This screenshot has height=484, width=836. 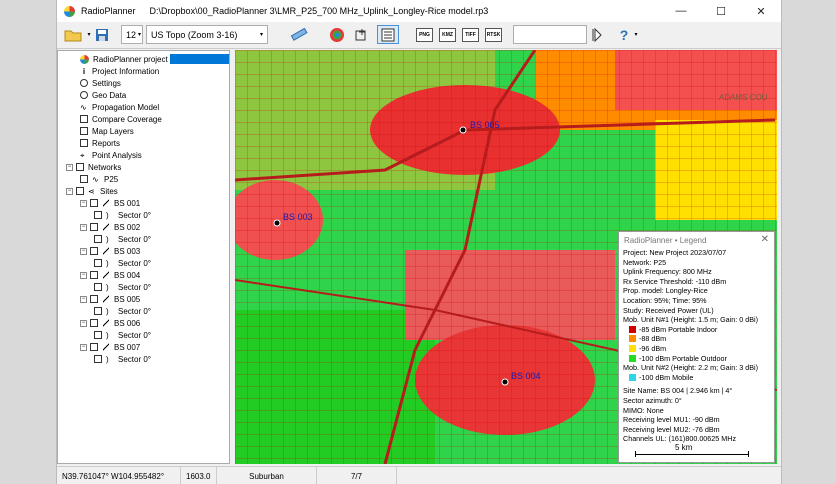 What do you see at coordinates (110, 299) in the screenshot?
I see `tree-item-site: − BS 005` at bounding box center [110, 299].